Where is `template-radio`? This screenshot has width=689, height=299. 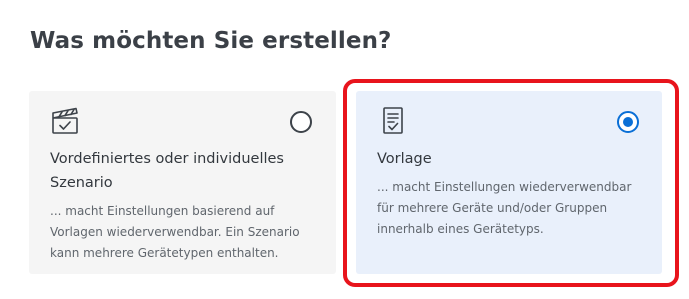 template-radio is located at coordinates (628, 122).